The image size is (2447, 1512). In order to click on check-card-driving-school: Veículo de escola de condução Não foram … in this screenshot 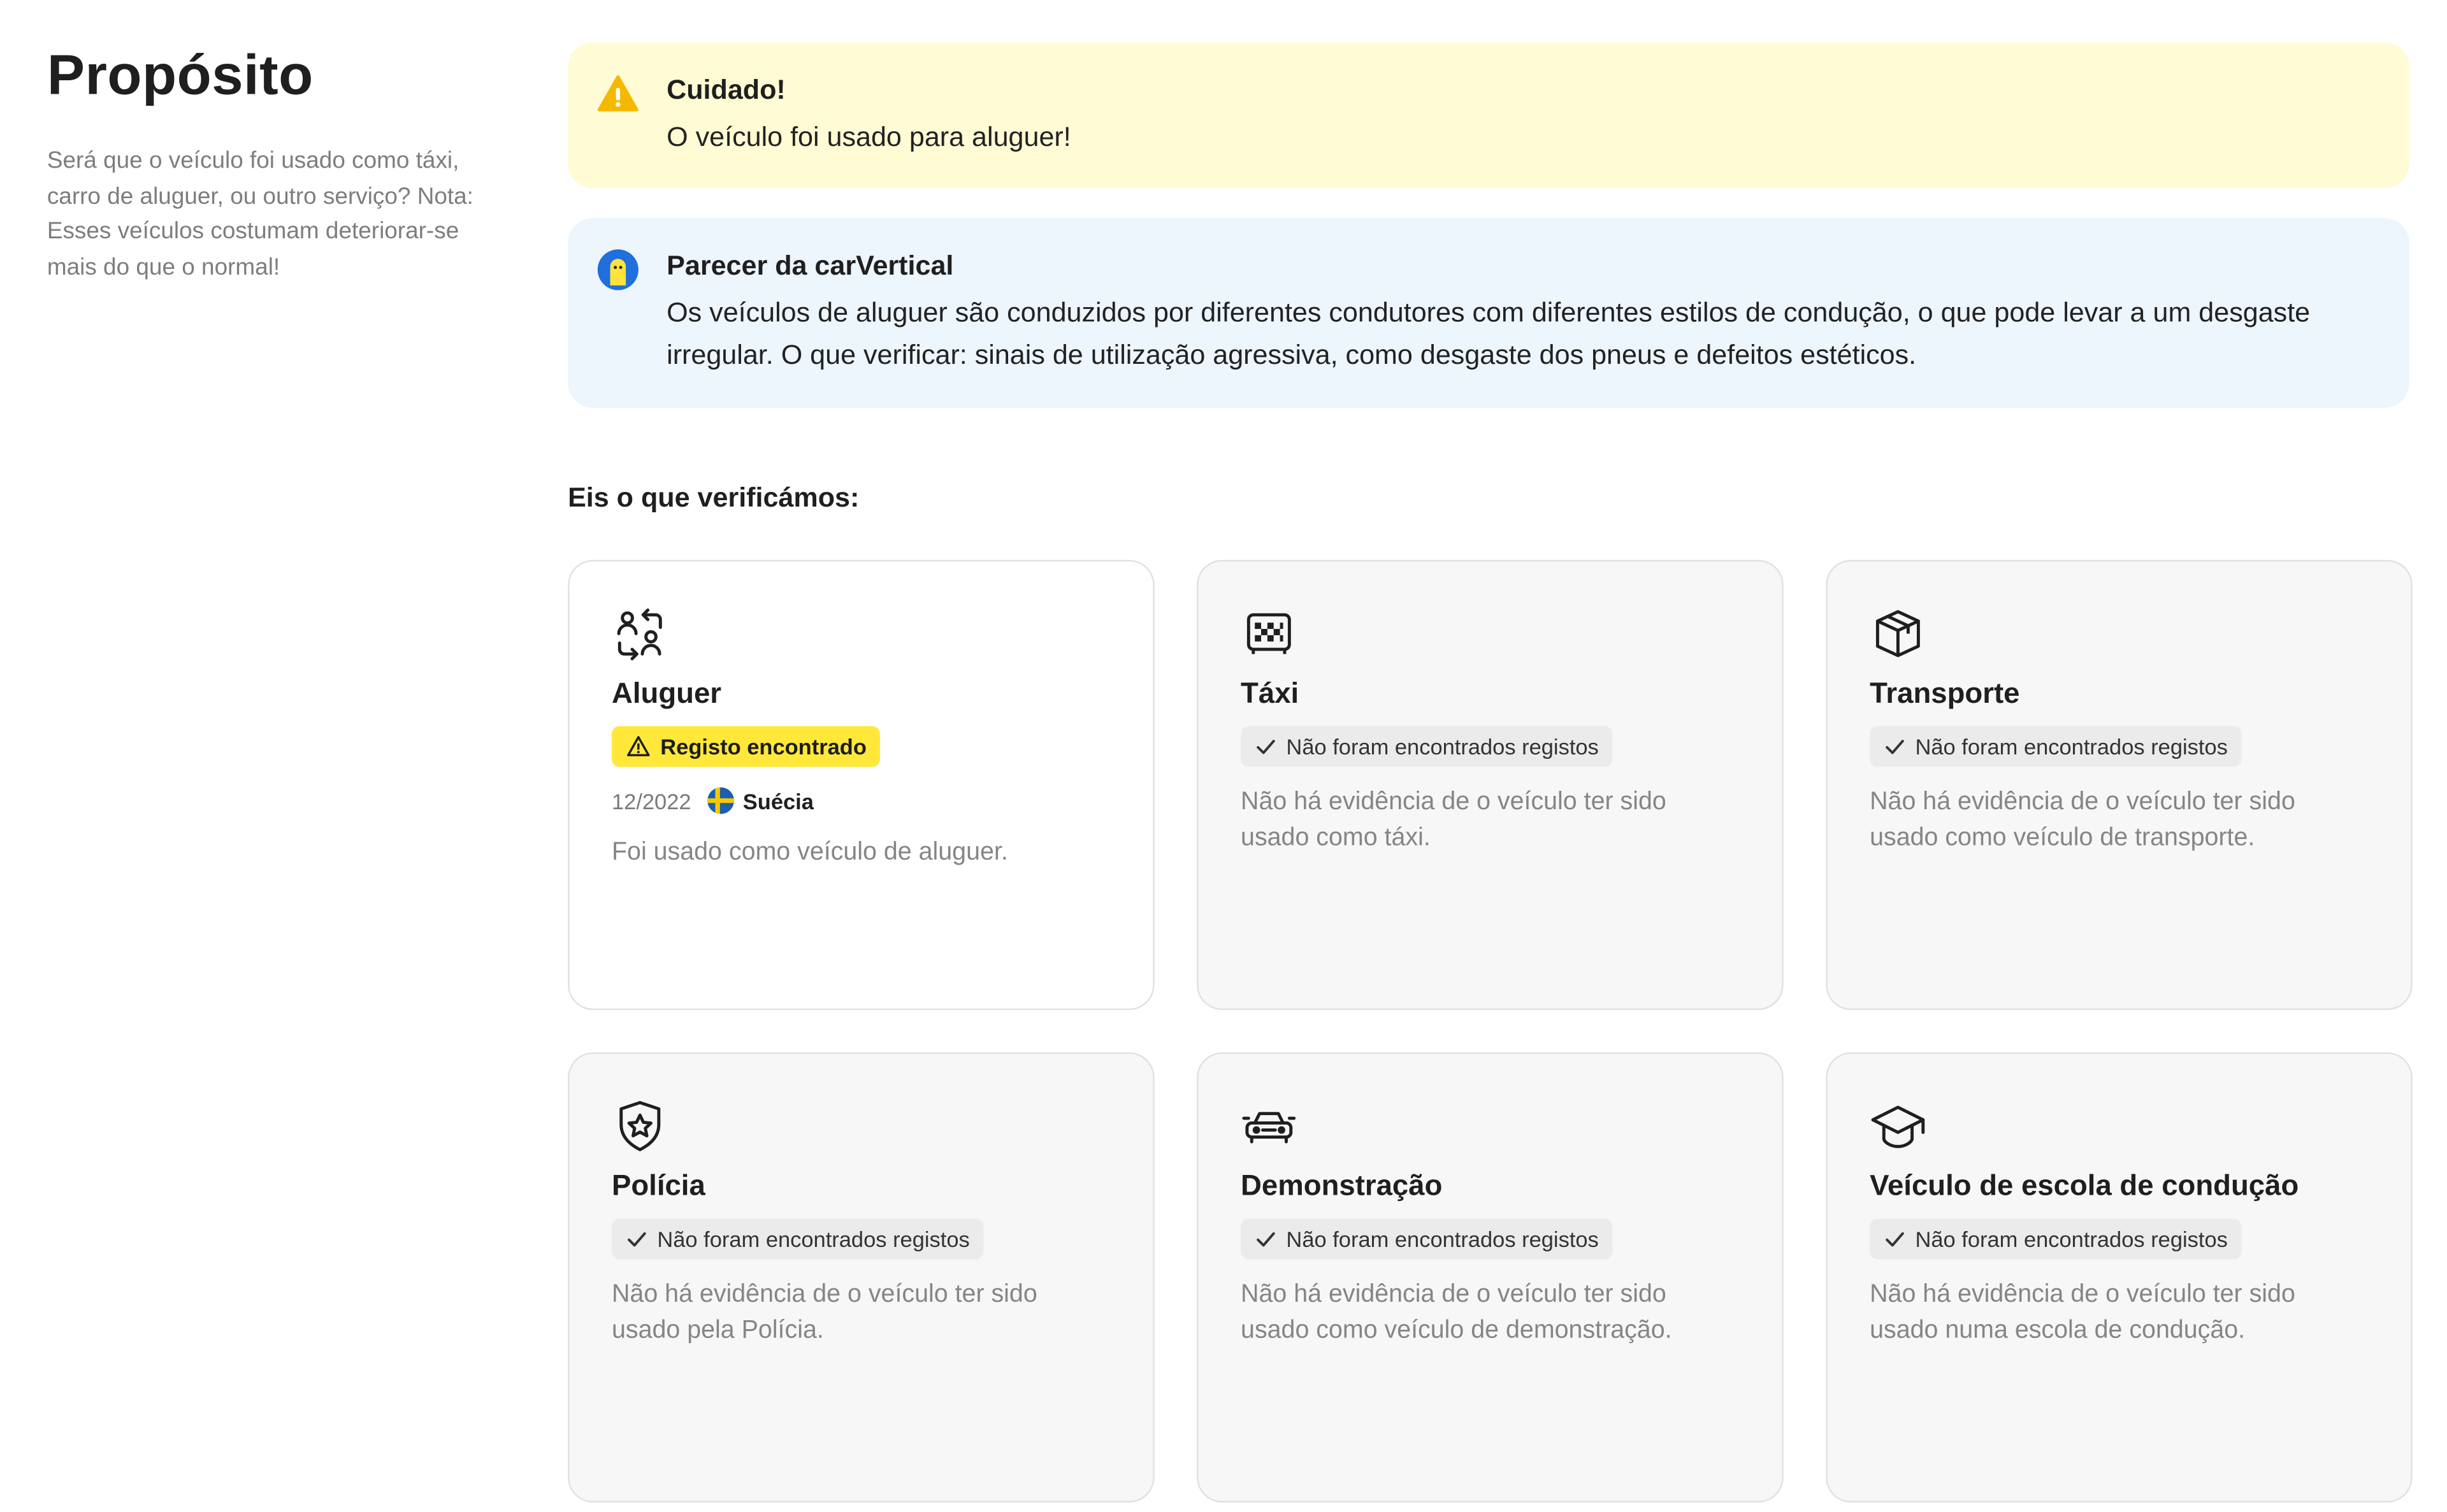, I will do `click(2119, 1277)`.